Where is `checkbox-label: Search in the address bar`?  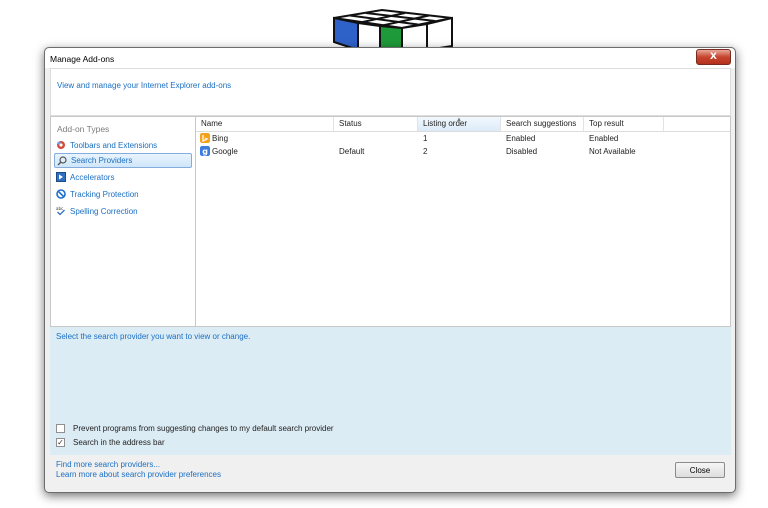
checkbox-label: Search in the address bar is located at coordinates (119, 442).